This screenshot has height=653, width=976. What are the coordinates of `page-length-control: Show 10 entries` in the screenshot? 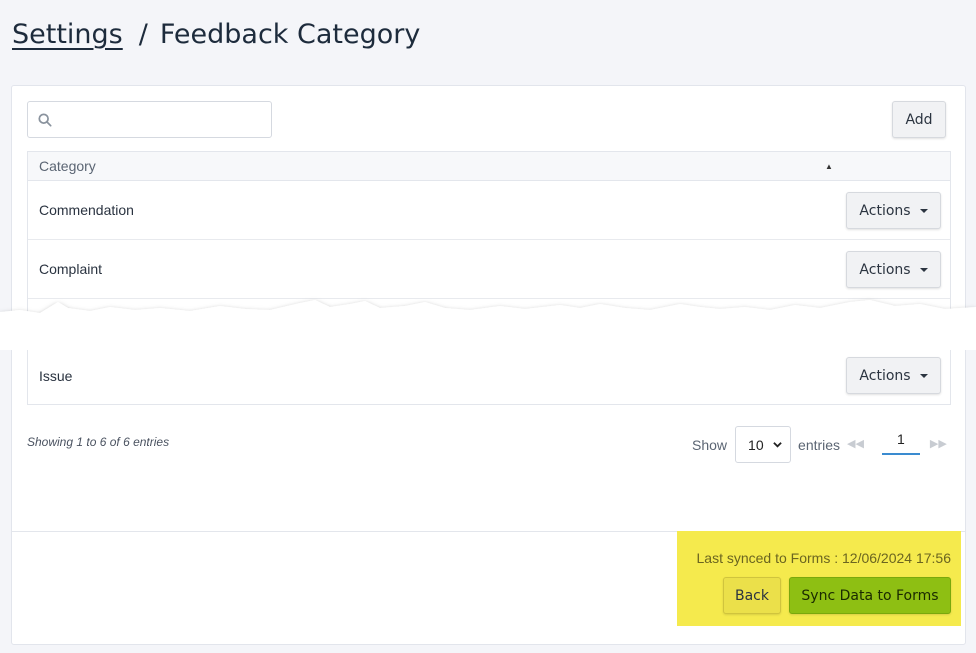 It's located at (766, 444).